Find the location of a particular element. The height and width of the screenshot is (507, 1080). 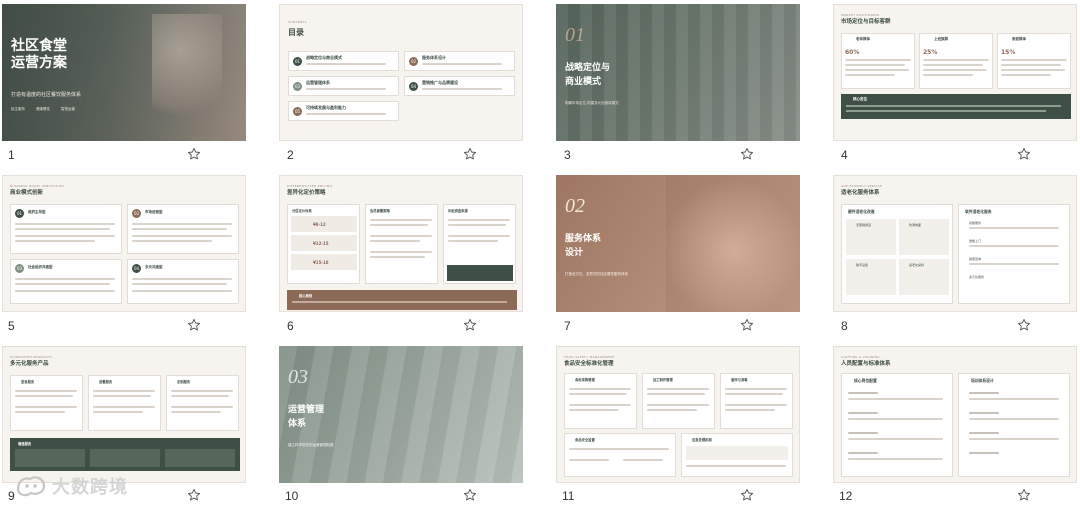

hardware-panel: 硬件适老化改造 无障碍通道 防滑地面 助手设施 适老化桌椅 is located at coordinates (897, 254).